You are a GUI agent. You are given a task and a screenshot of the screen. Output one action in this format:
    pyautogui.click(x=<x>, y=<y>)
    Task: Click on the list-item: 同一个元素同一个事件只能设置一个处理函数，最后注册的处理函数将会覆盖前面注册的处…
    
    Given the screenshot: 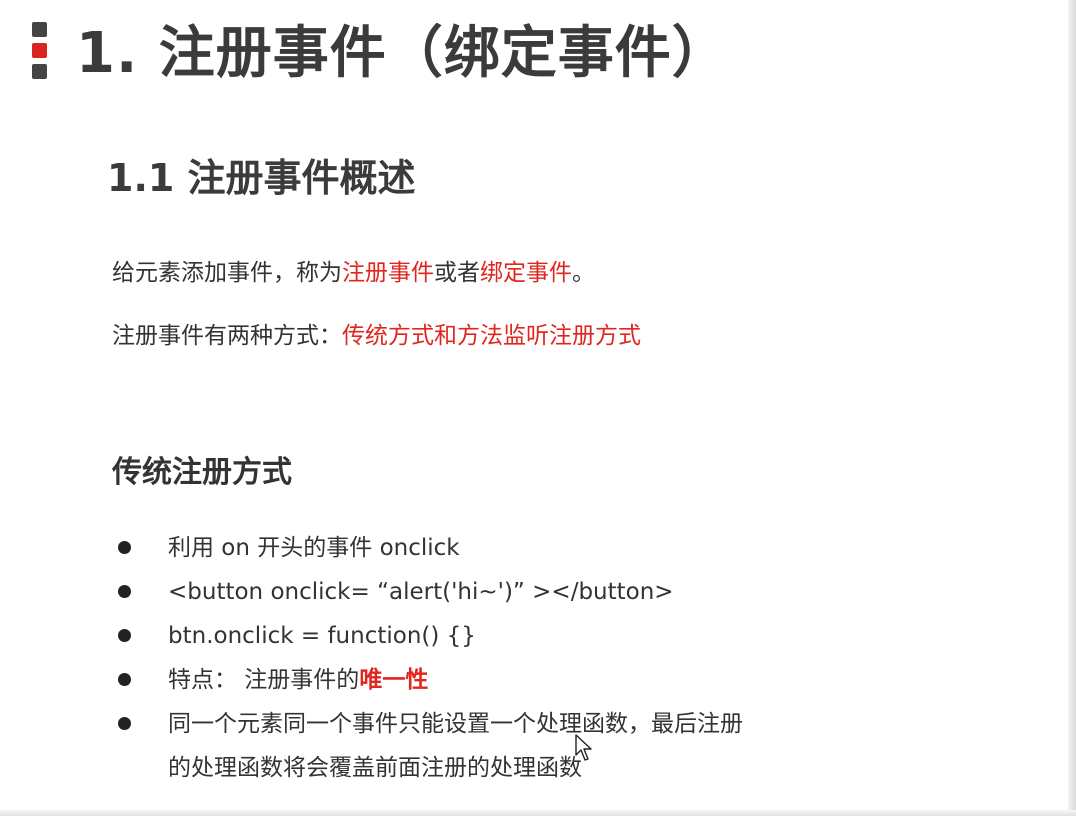 What is the action you would take?
    pyautogui.click(x=432, y=746)
    